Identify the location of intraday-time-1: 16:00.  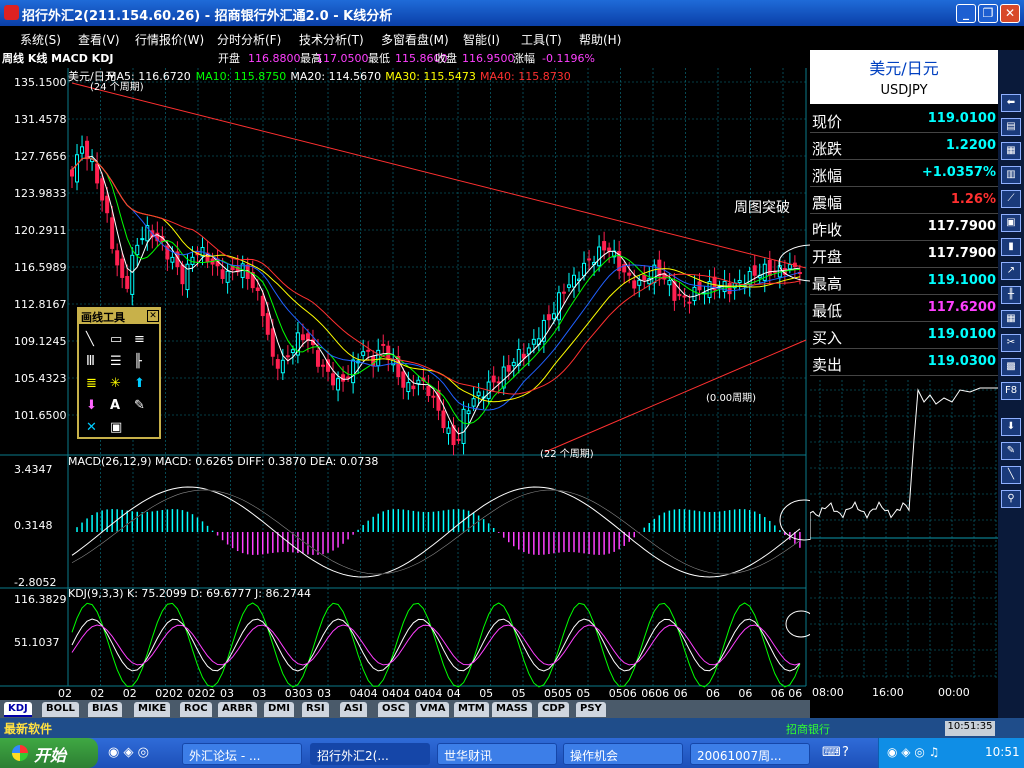
(888, 692).